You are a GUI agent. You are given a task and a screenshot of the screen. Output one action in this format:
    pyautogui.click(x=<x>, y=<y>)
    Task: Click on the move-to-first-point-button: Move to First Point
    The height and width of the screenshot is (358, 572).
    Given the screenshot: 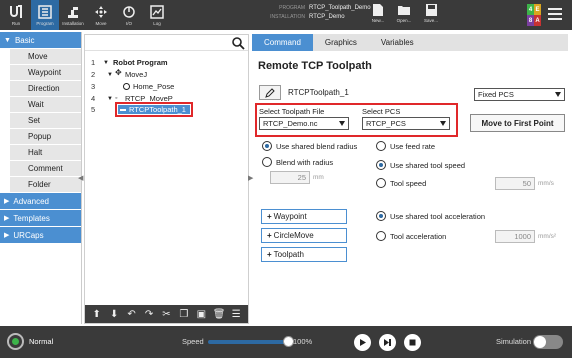 What is the action you would take?
    pyautogui.click(x=517, y=123)
    